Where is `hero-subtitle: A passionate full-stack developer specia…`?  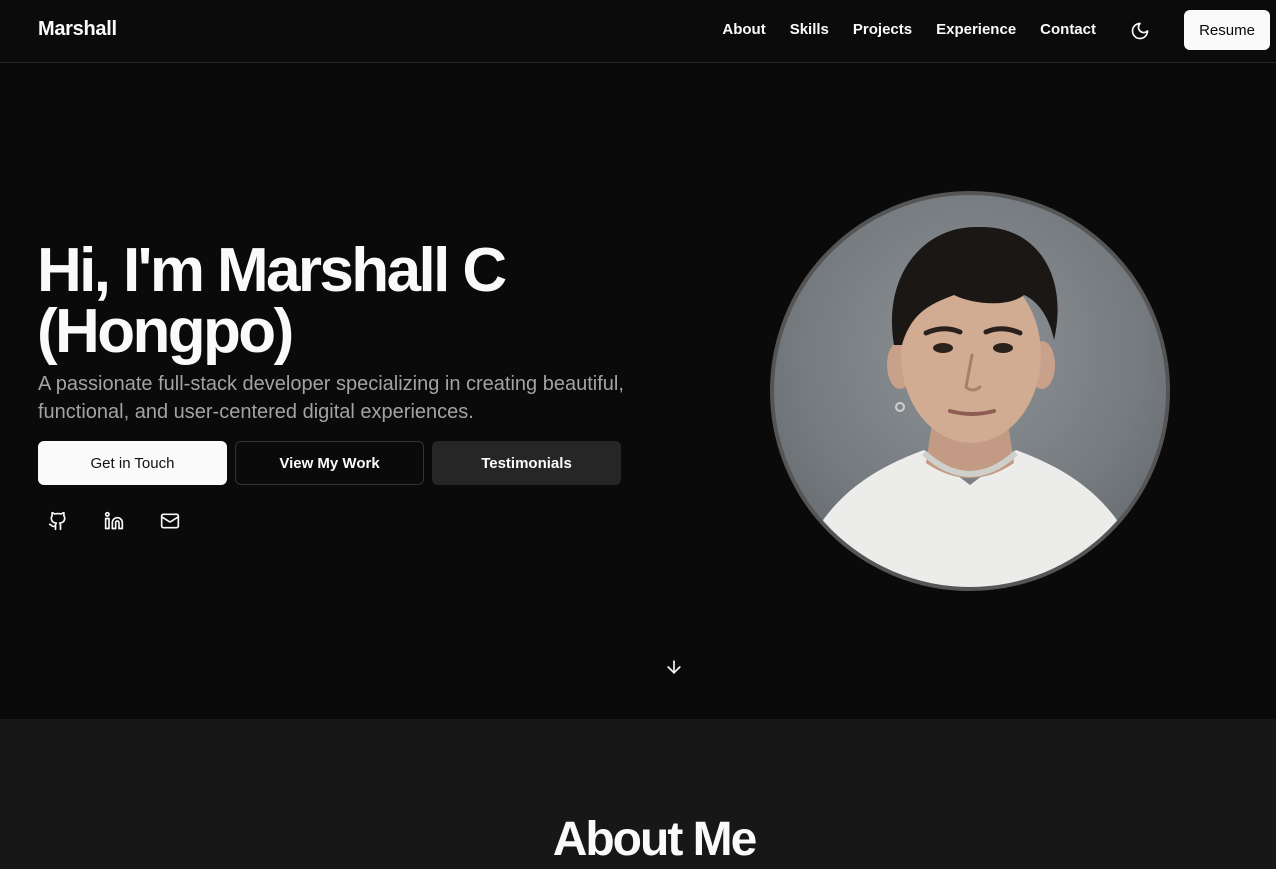 hero-subtitle: A passionate full-stack developer specia… is located at coordinates (331, 398).